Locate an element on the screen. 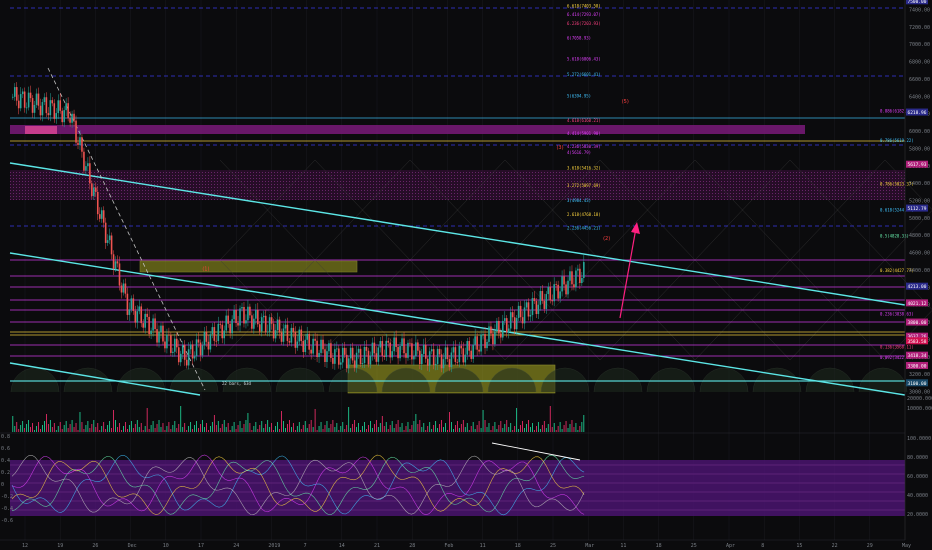  fib-label: 5.272(6601.41) is located at coordinates (584, 74).